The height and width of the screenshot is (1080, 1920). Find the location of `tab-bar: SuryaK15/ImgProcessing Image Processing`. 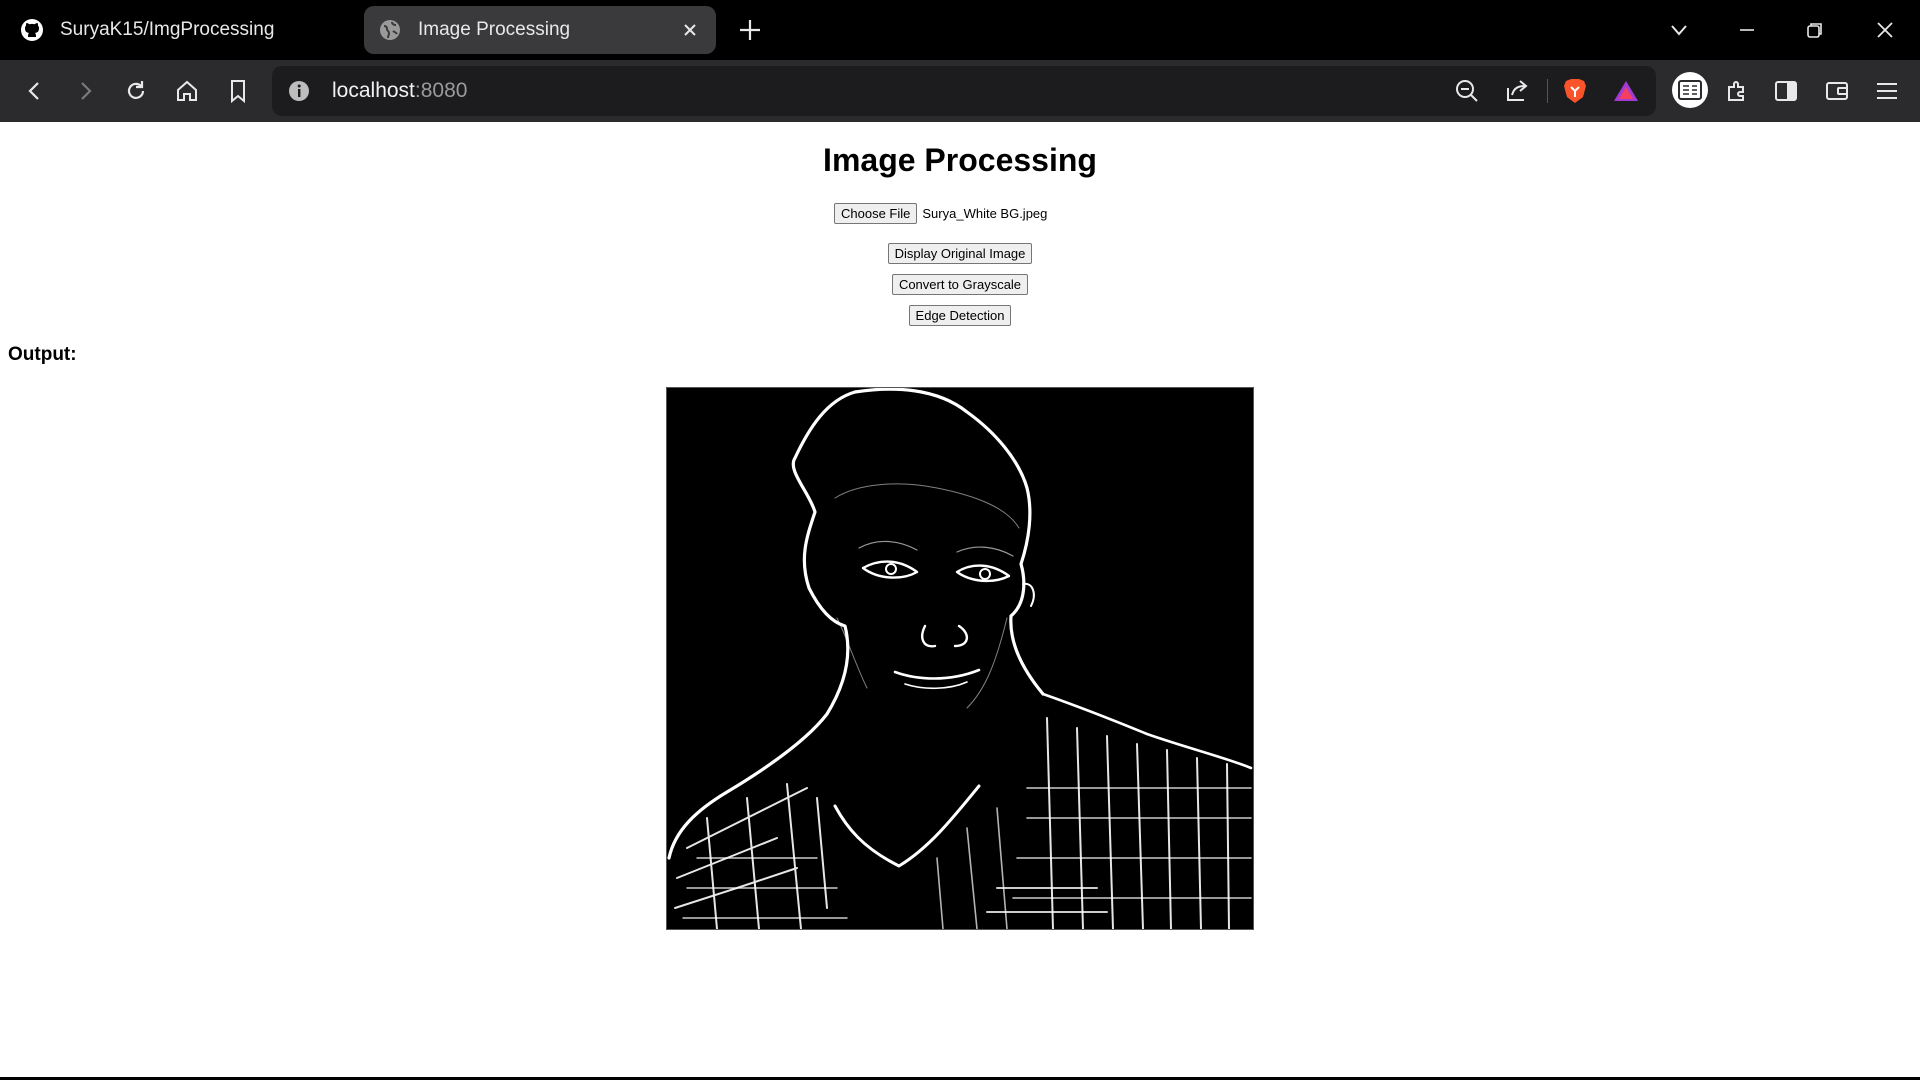

tab-bar: SuryaK15/ImgProcessing Image Processing is located at coordinates (960, 30).